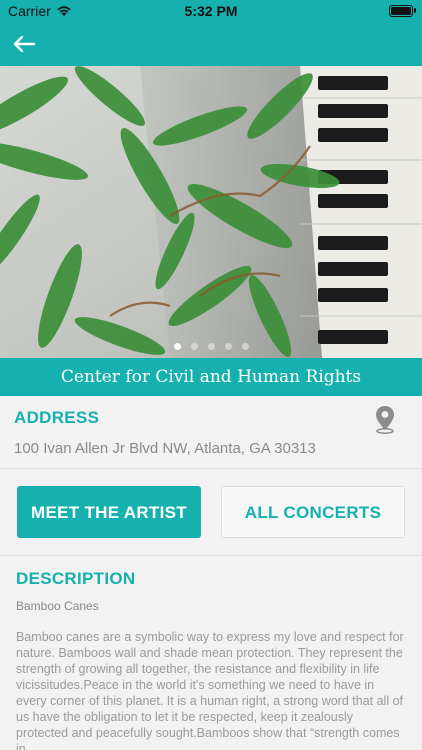 The height and width of the screenshot is (750, 422). I want to click on action-buttons: MEET THE ARTIST ALL CONCERTS, so click(211, 512).